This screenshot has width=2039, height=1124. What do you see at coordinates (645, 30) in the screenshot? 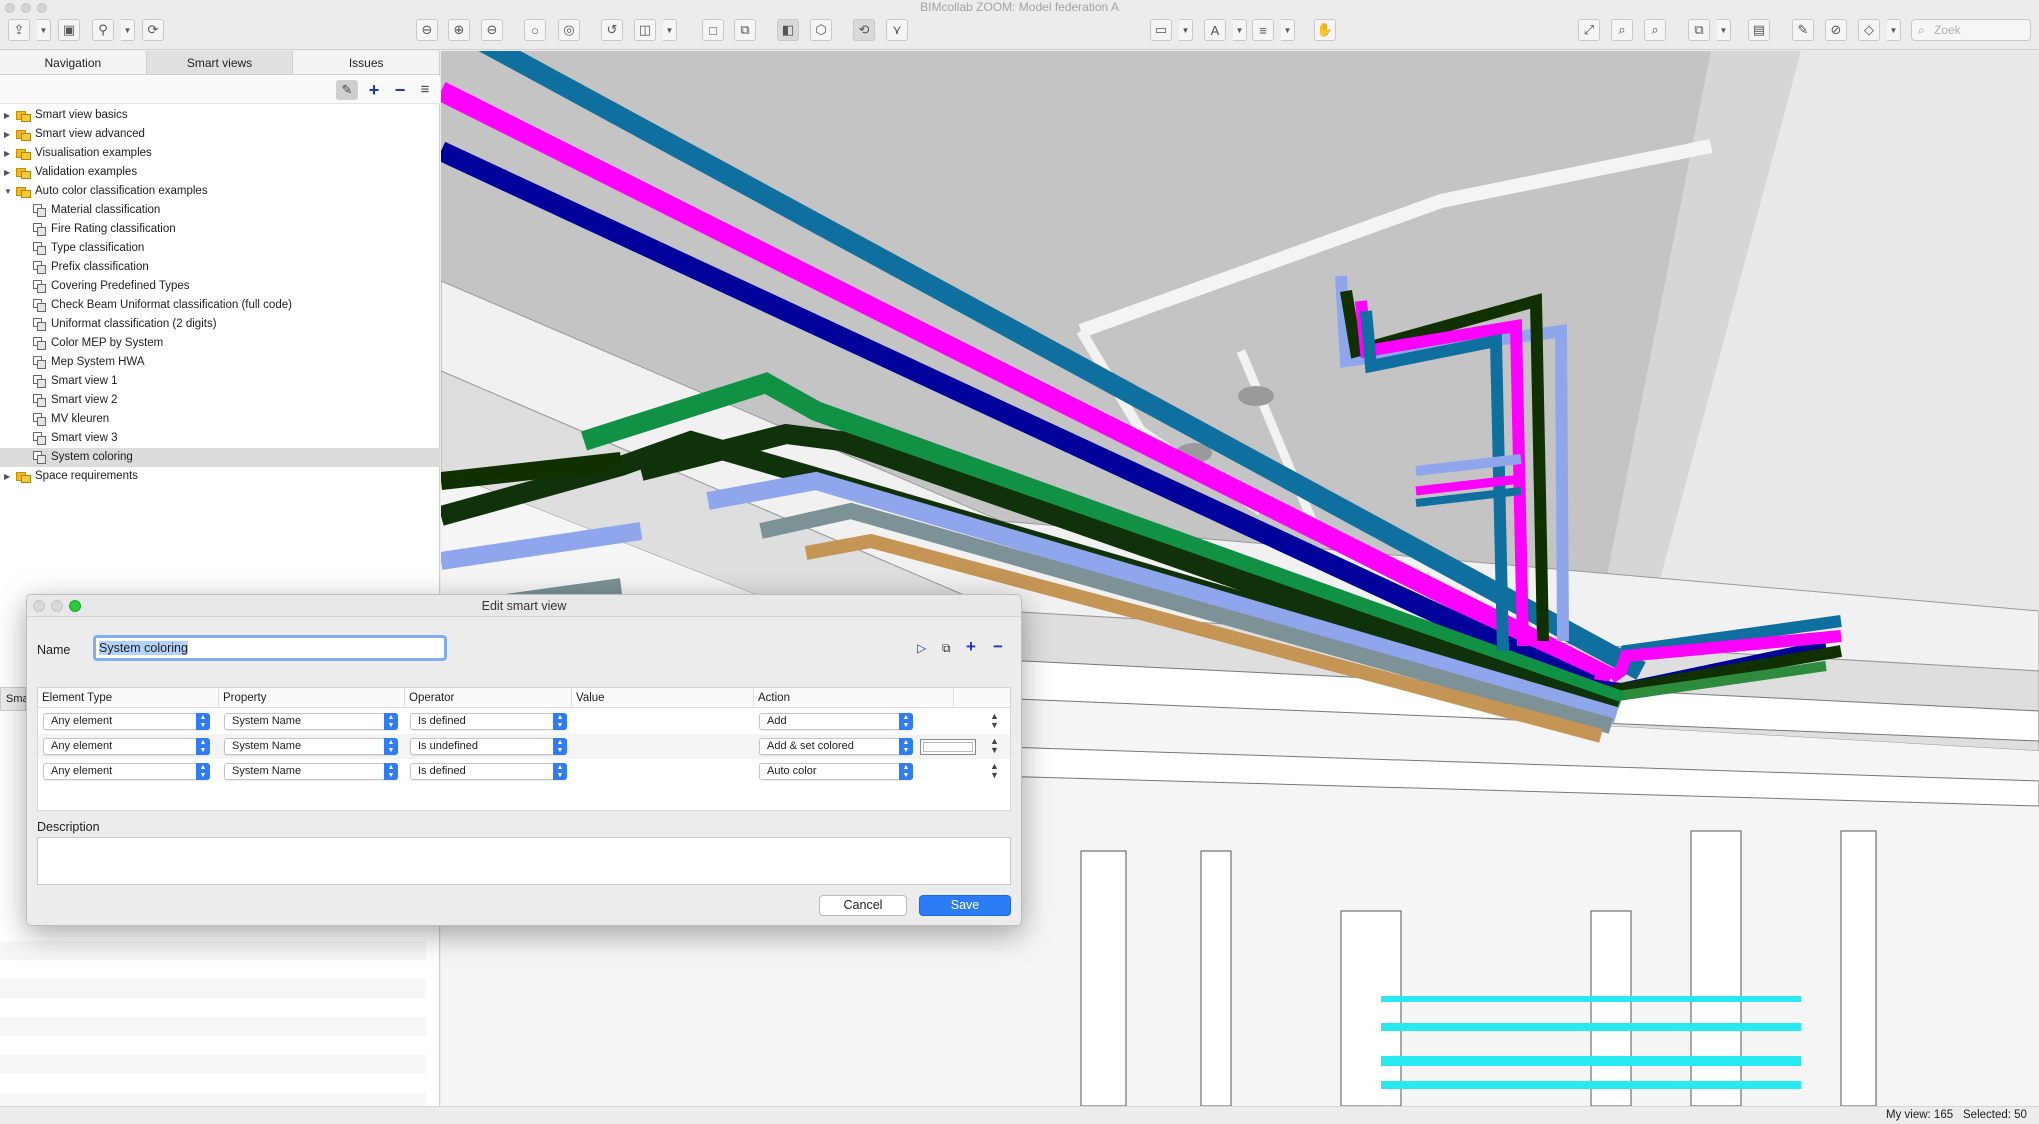
I see `camera-icon: ◫` at bounding box center [645, 30].